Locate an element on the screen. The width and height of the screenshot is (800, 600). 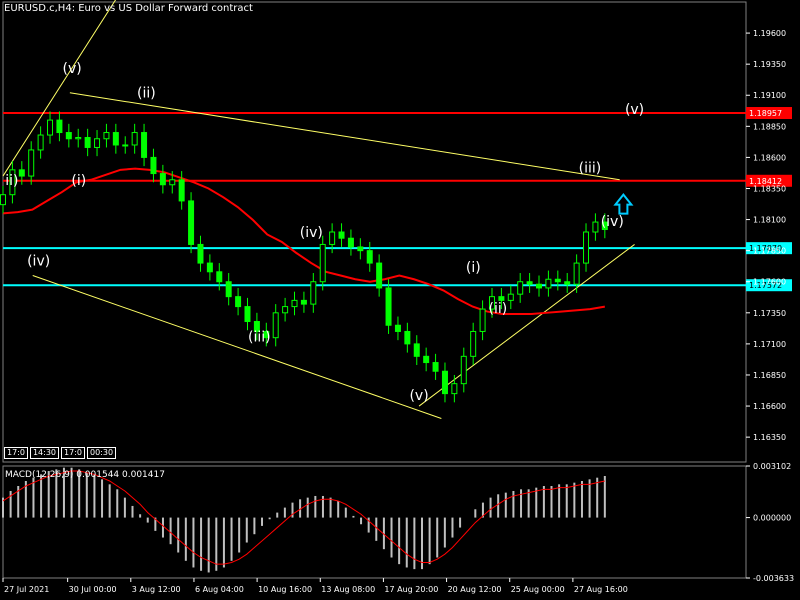
x-tick-label: 25 Aug 00:00 is located at coordinates (538, 589).